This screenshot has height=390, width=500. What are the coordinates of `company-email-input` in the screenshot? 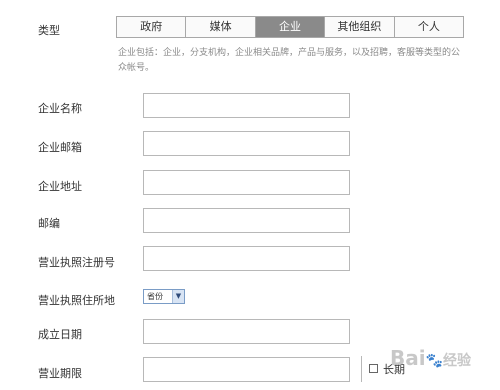 It's located at (246, 143).